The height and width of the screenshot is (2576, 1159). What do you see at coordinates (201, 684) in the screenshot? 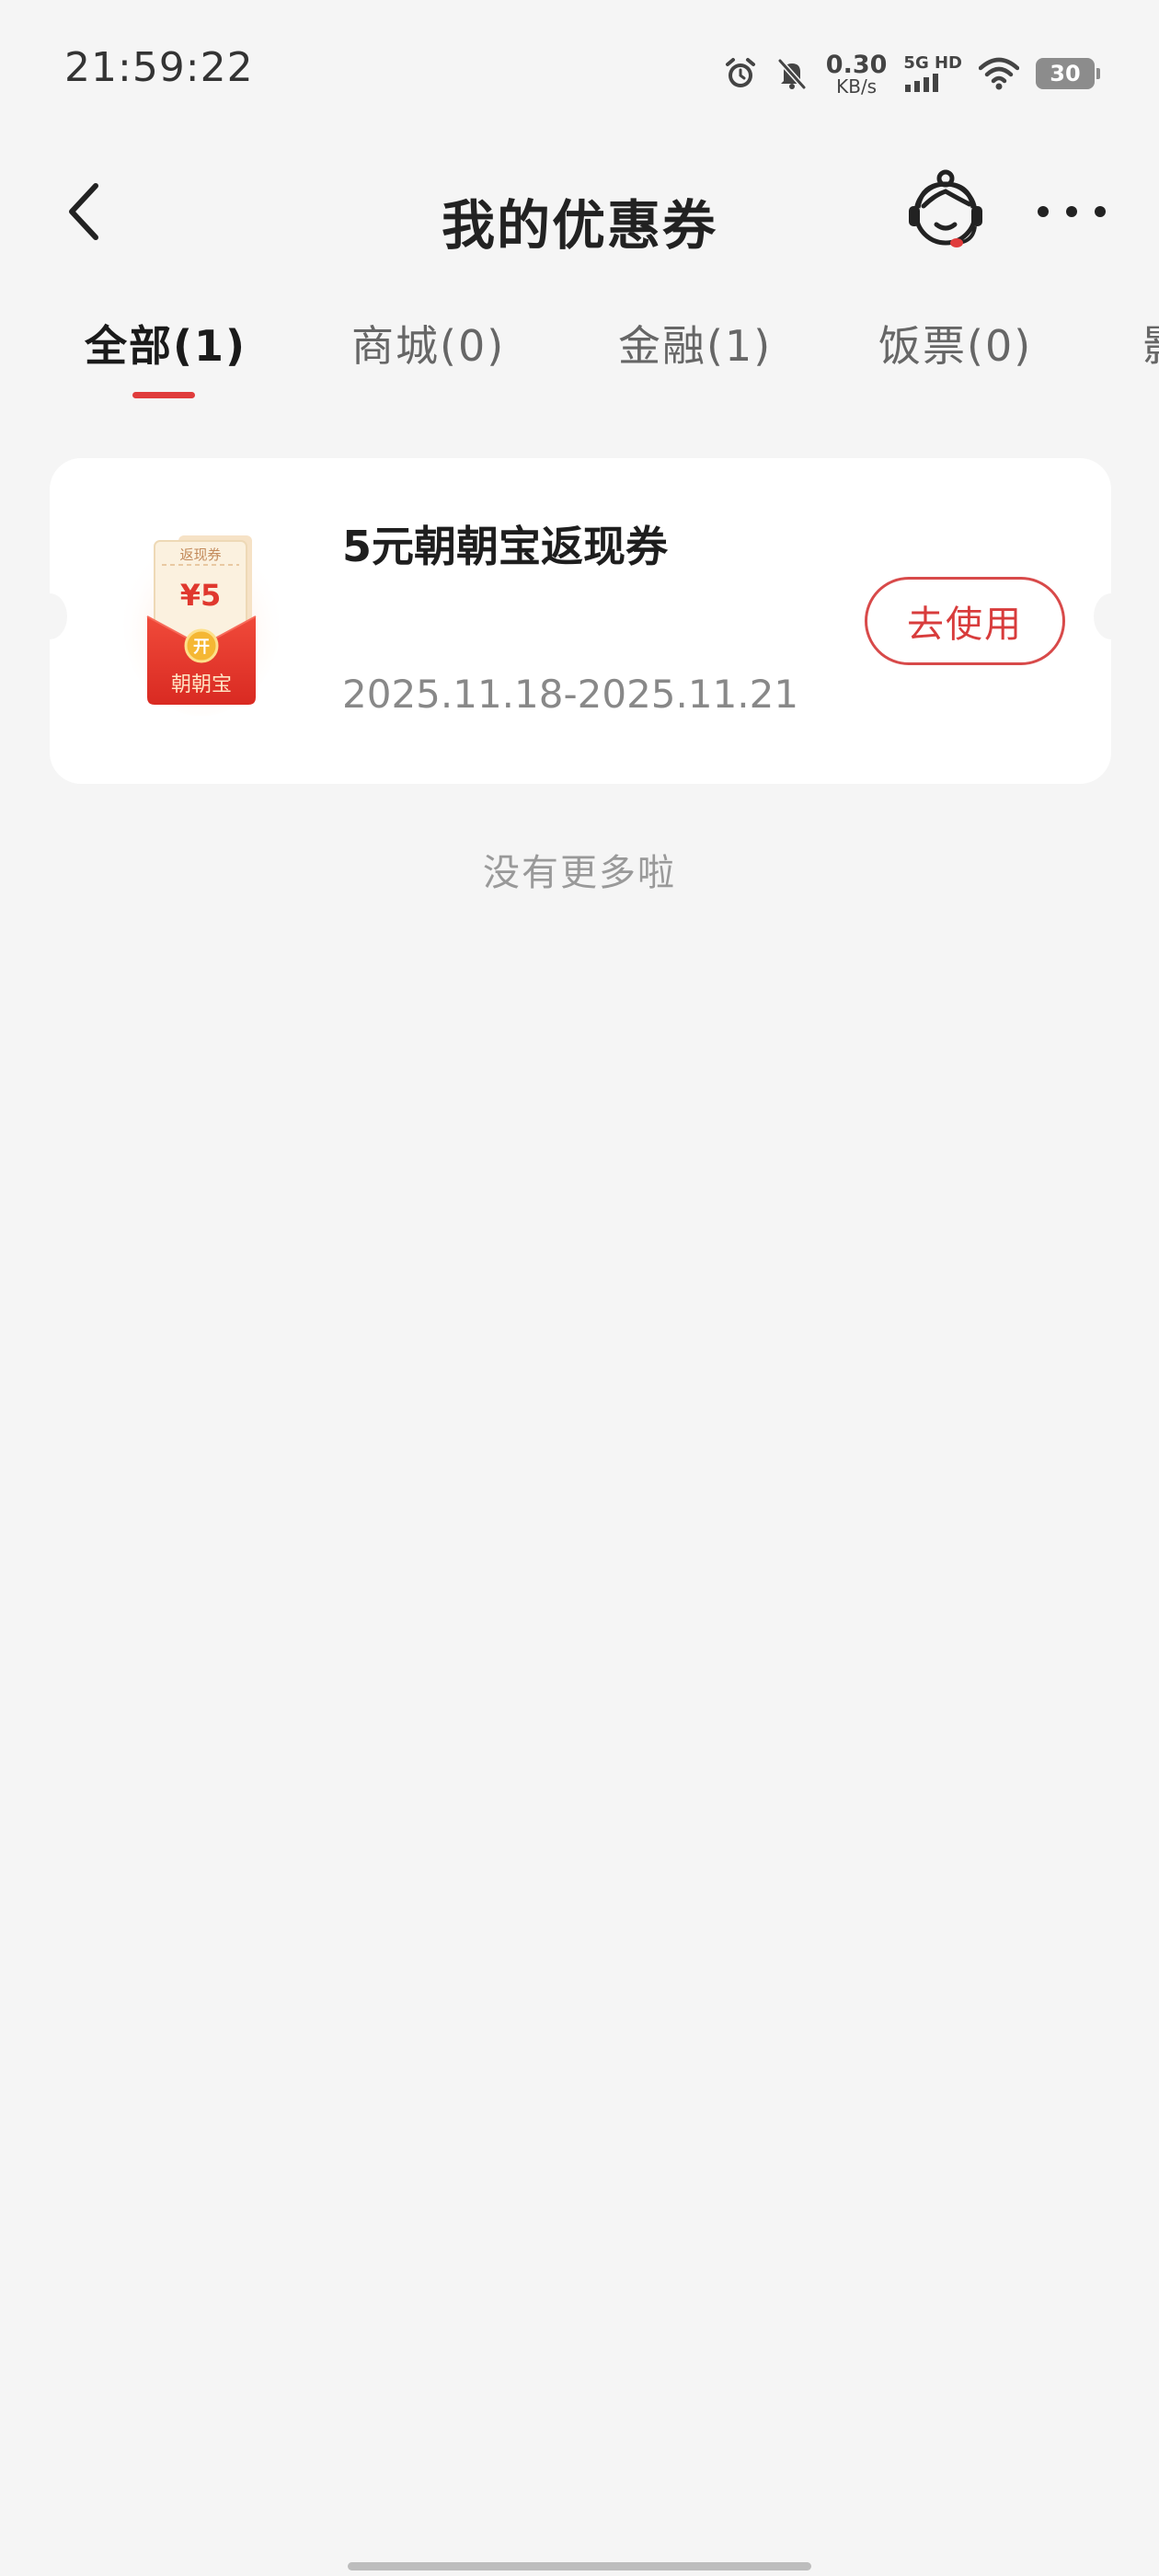
I see `coupon-image-envelope-label: 朝朝宝` at bounding box center [201, 684].